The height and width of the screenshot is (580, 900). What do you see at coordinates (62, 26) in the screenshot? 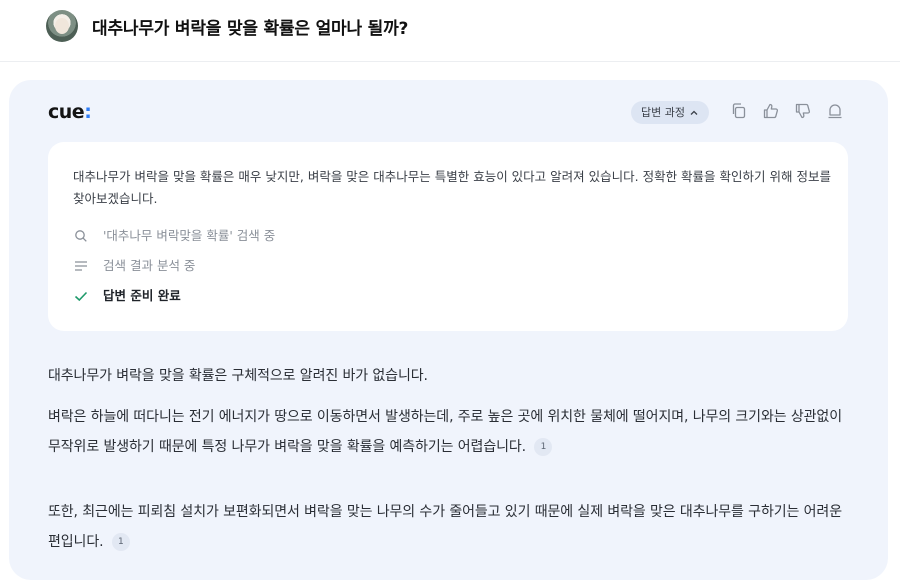
I see `avatar` at bounding box center [62, 26].